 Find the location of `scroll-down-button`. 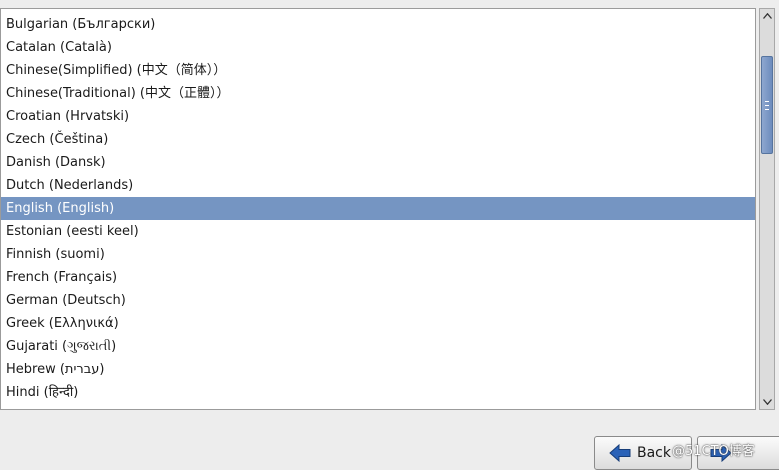

scroll-down-button is located at coordinates (767, 402).